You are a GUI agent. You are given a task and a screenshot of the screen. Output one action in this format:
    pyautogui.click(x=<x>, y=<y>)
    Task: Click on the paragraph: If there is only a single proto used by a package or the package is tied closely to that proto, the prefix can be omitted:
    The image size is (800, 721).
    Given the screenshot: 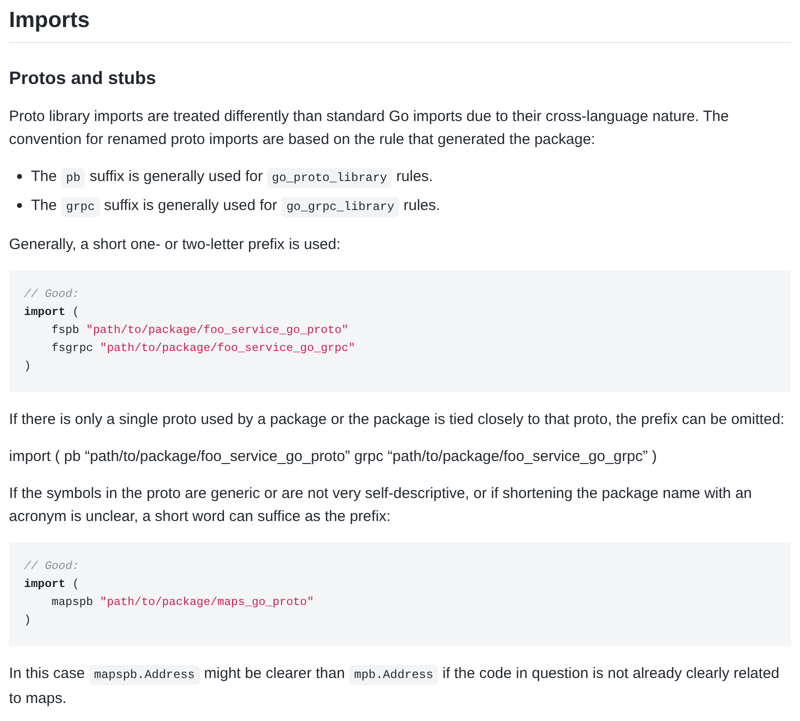 What is the action you would take?
    pyautogui.click(x=397, y=420)
    